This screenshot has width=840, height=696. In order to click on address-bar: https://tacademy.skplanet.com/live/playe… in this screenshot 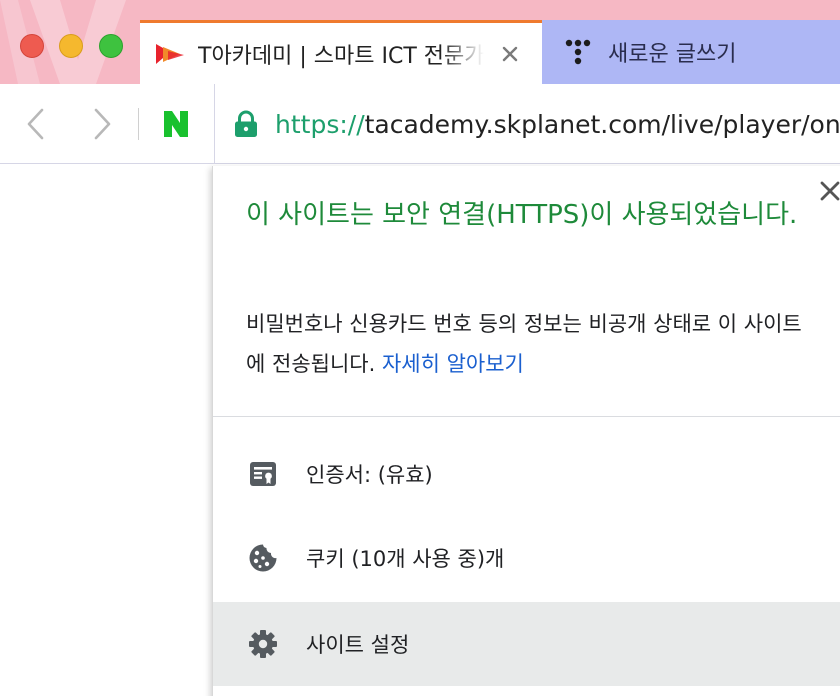, I will do `click(527, 124)`.